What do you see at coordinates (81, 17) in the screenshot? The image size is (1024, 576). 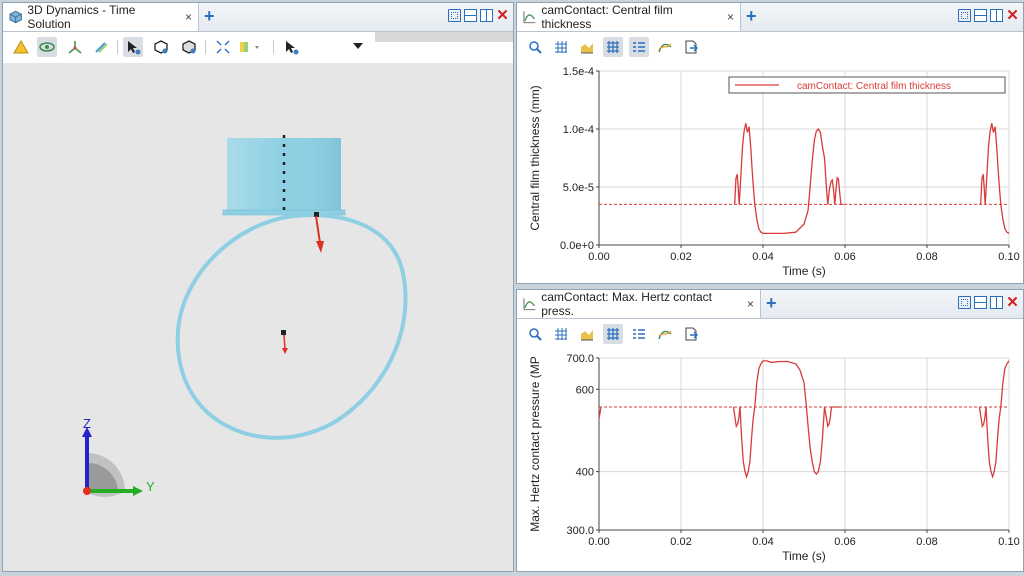 I see `tab-title: 3D Dynamics - Time Solution` at bounding box center [81, 17].